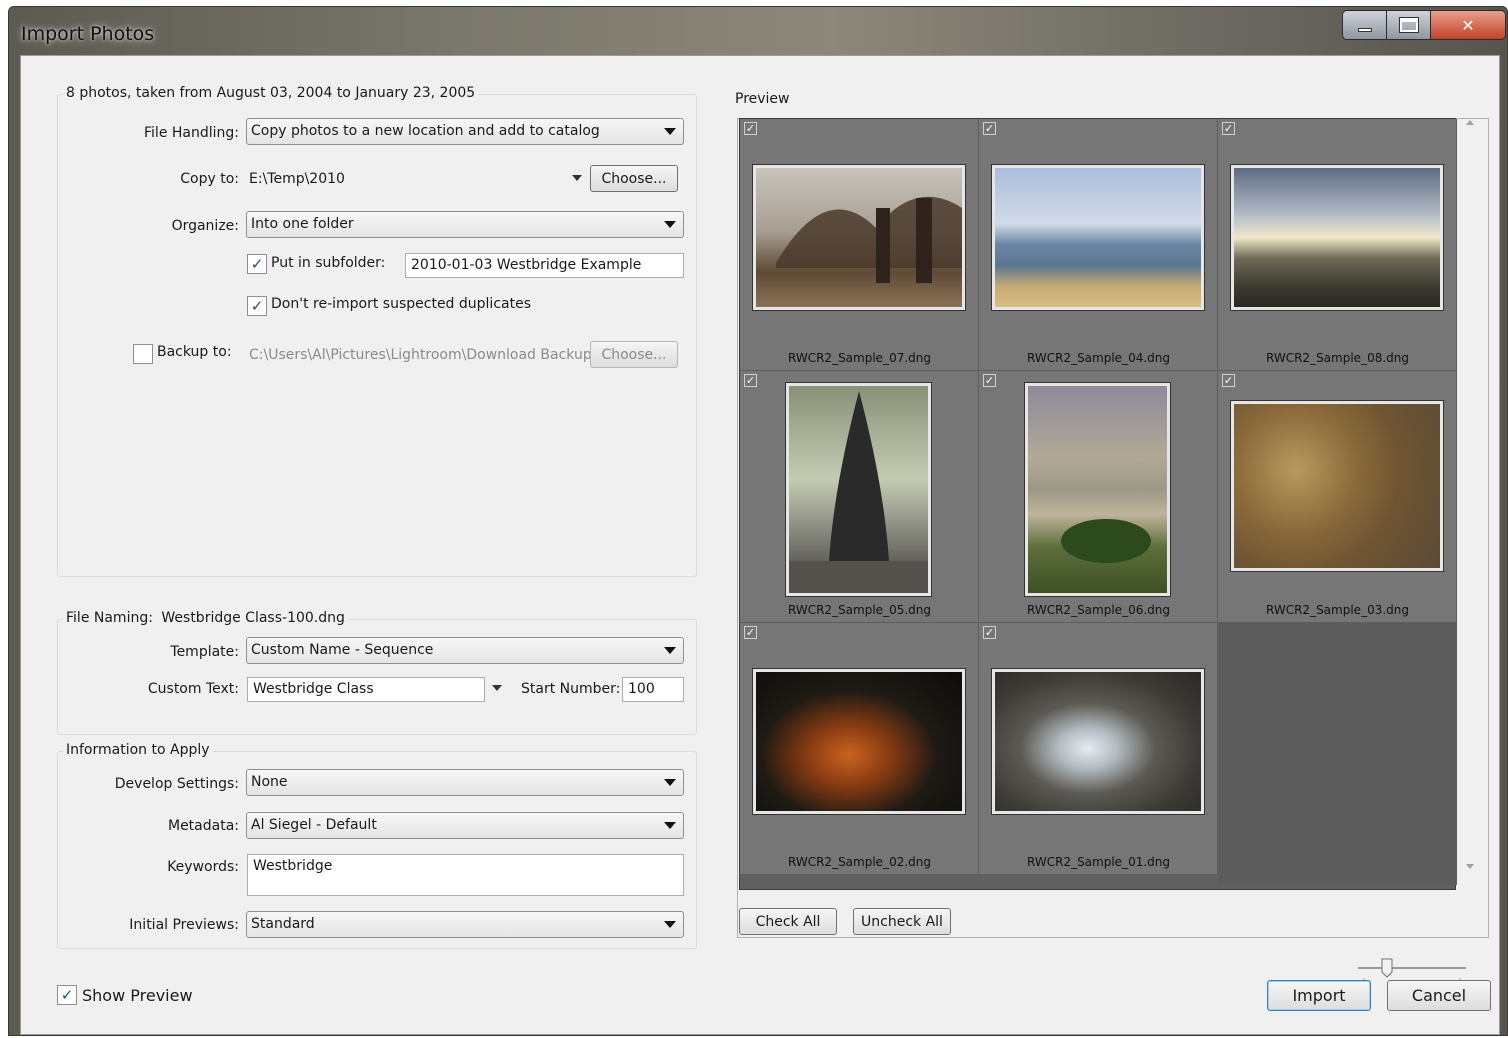  I want to click on organize-value: Into one folder, so click(302, 224).